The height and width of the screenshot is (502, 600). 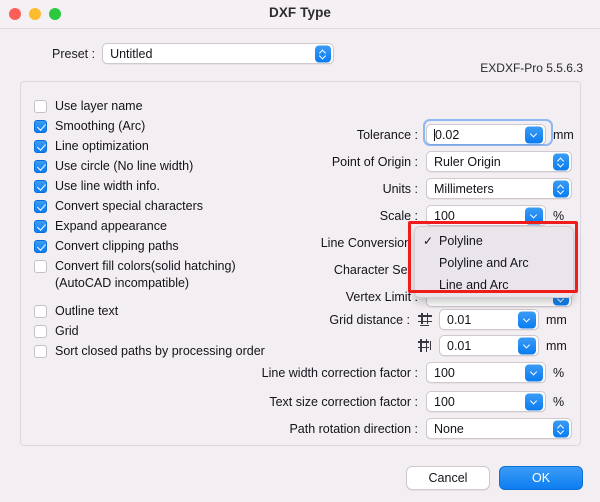 I want to click on line-conversion-label: Line Conversion :, so click(x=369, y=242).